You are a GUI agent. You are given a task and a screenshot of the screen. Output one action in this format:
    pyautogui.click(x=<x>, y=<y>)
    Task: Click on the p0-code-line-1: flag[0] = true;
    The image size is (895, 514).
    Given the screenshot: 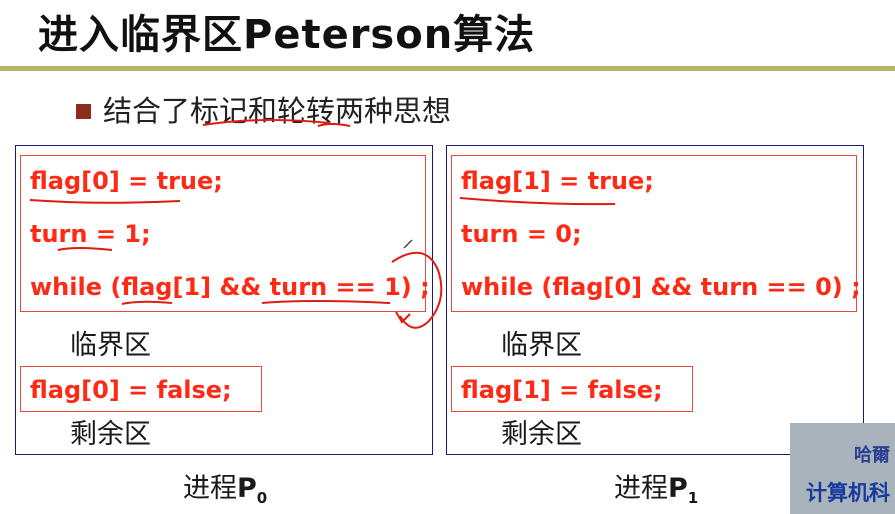 What is the action you would take?
    pyautogui.click(x=126, y=181)
    